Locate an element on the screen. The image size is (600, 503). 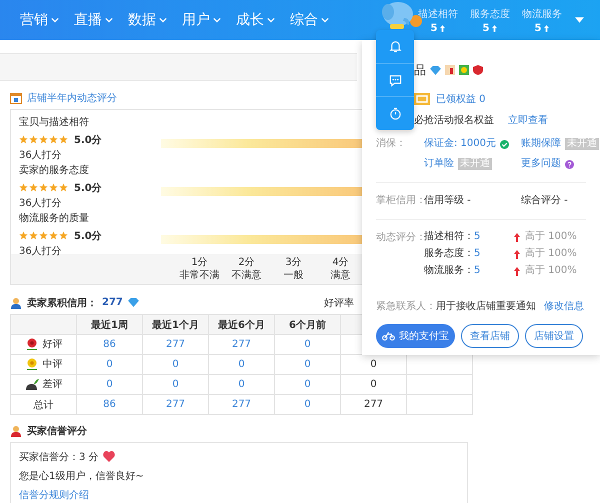
nav-menu-item: 用户 is located at coordinates (201, 20).